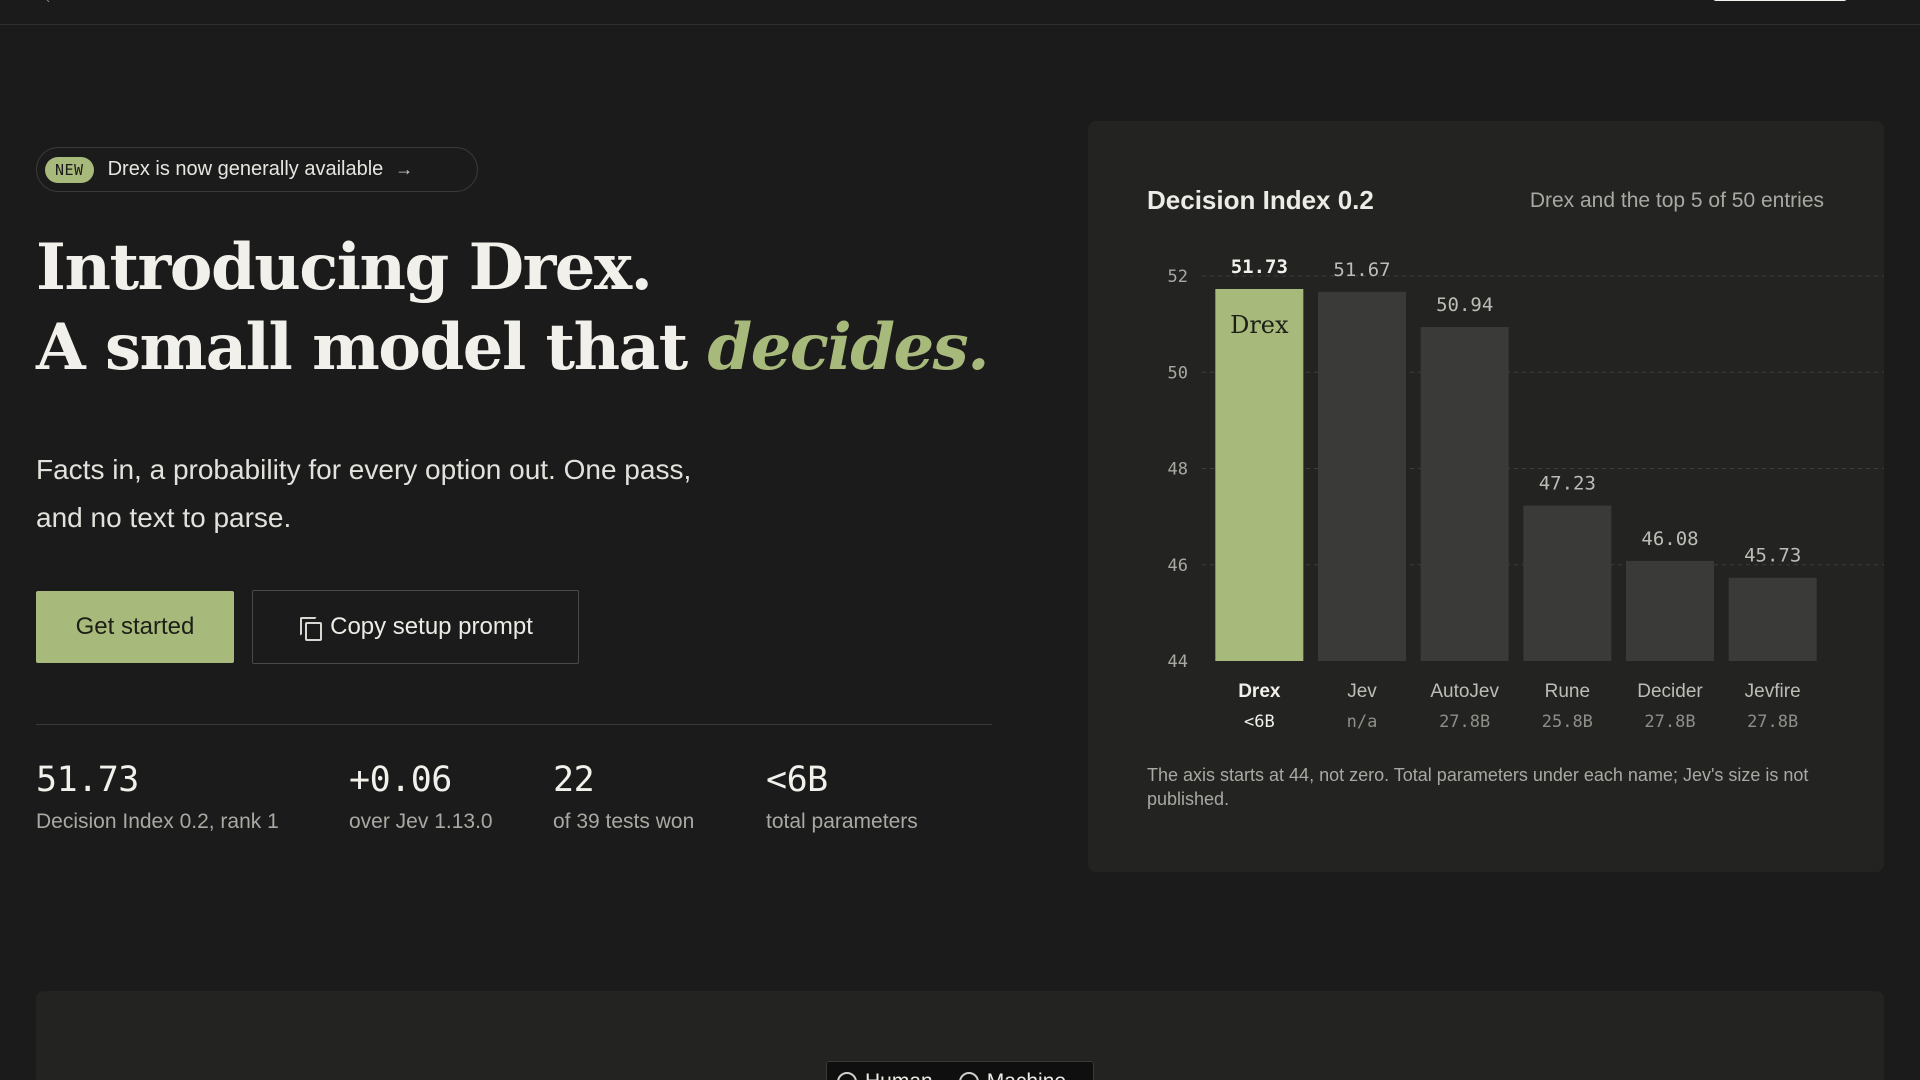 The height and width of the screenshot is (1080, 1920). What do you see at coordinates (1464, 691) in the screenshot?
I see `x-category-label: AutoJev` at bounding box center [1464, 691].